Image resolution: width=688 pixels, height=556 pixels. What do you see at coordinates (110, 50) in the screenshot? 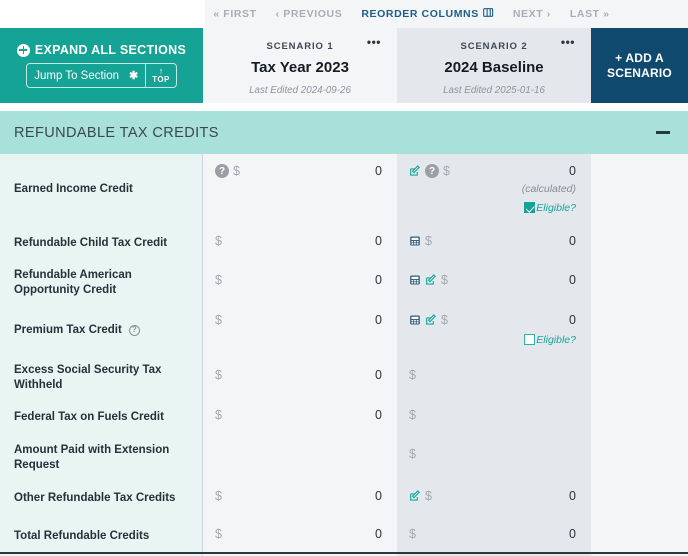
I see `expand-all-sections-label: EXPAND ALL SECTIONS` at bounding box center [110, 50].